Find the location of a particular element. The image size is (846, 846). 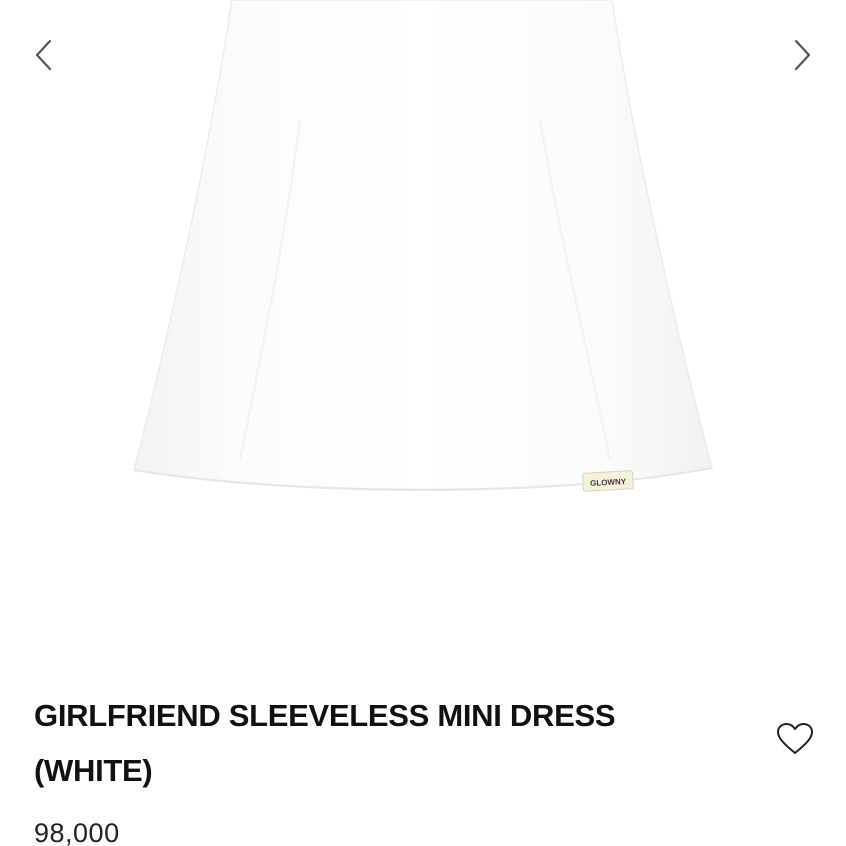

next-image-button is located at coordinates (802, 55).